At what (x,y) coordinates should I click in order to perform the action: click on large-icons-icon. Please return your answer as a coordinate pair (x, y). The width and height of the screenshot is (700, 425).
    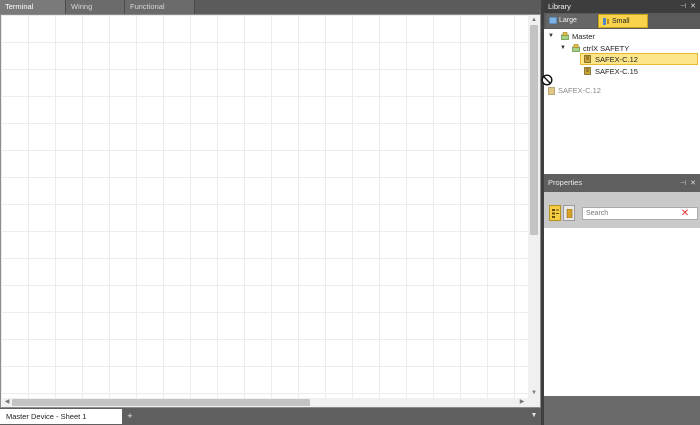
    Looking at the image, I should click on (553, 20).